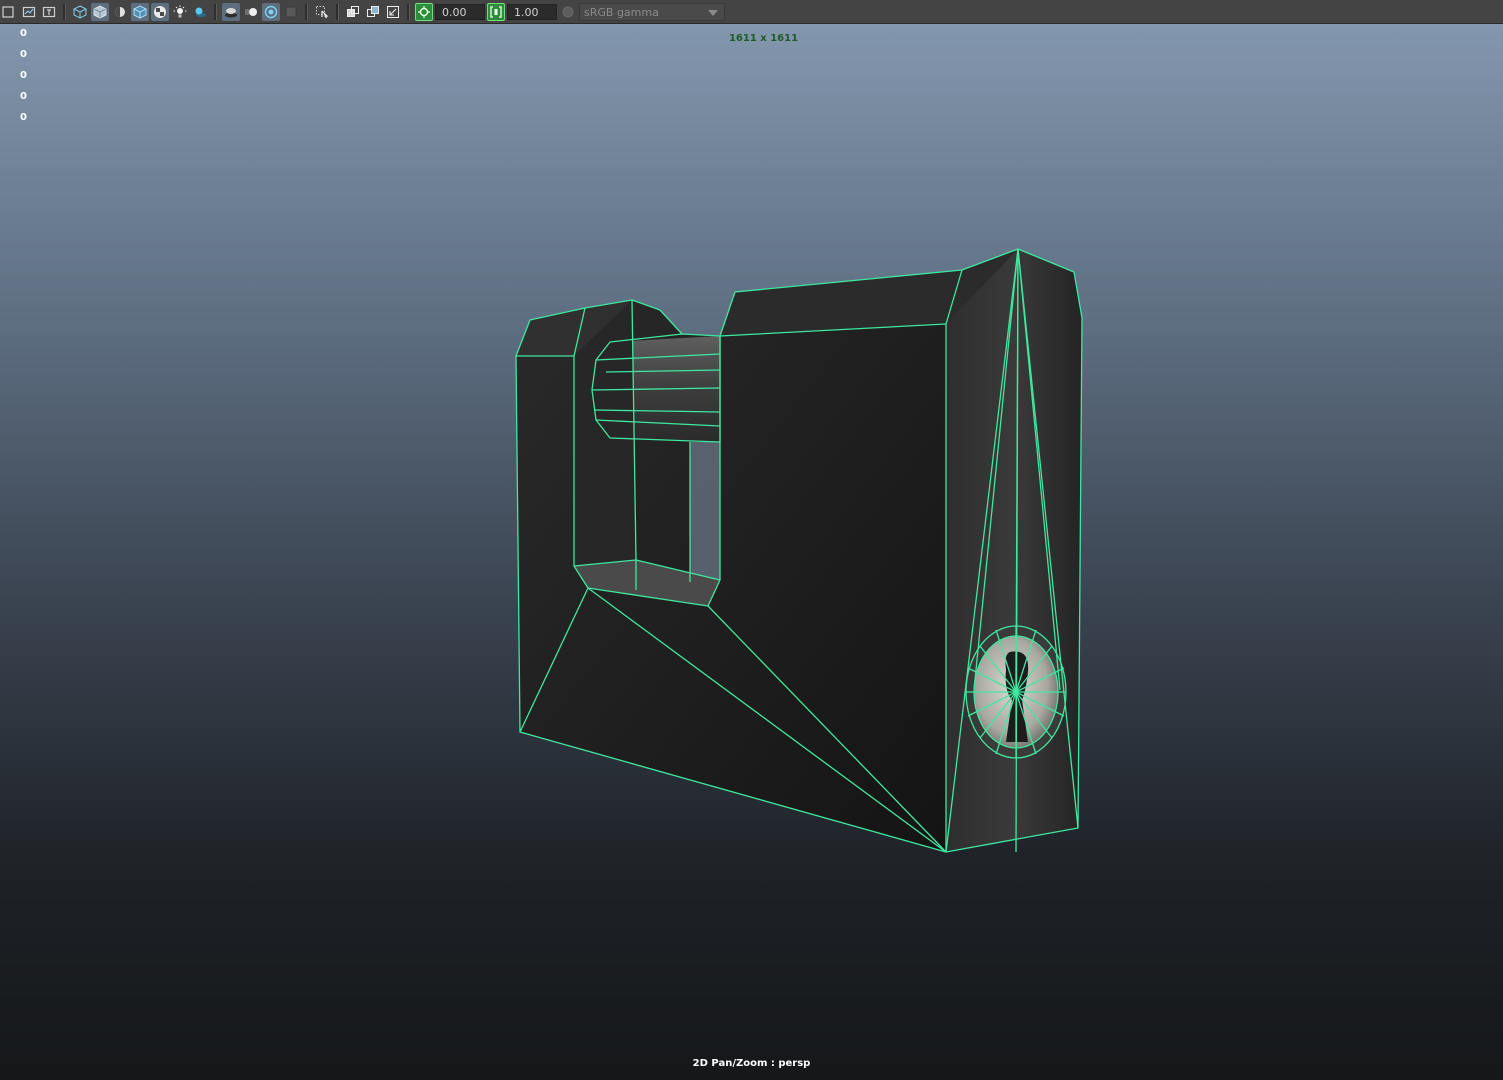  Describe the element at coordinates (231, 11) in the screenshot. I see `screen-space-ao-icon` at that location.